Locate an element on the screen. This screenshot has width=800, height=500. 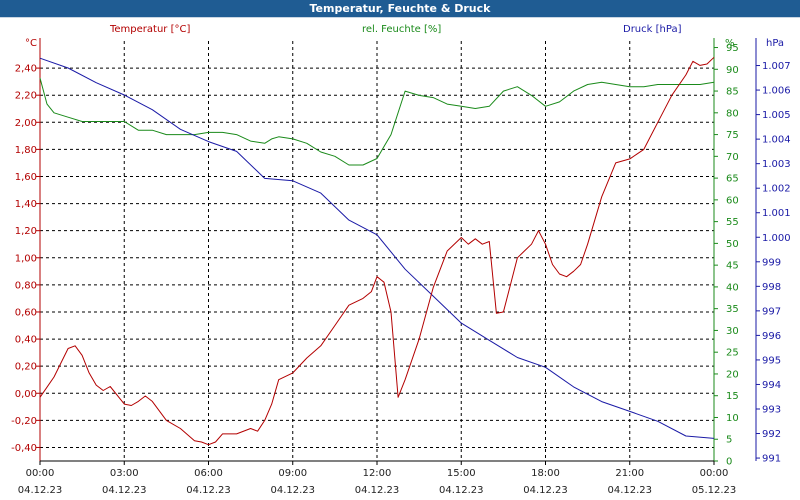
x-tick-time-label: 12:00 is located at coordinates (377, 473).